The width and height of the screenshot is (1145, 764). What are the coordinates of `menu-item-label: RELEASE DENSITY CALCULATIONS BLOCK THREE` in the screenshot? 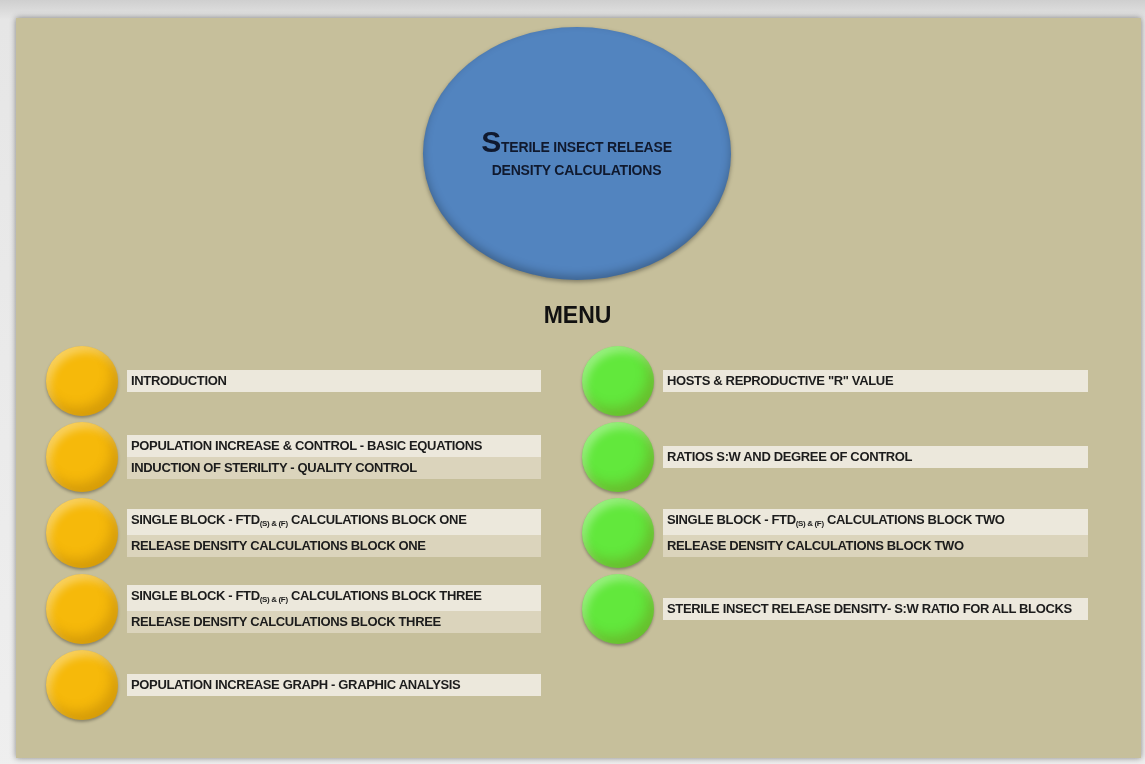 It's located at (334, 622).